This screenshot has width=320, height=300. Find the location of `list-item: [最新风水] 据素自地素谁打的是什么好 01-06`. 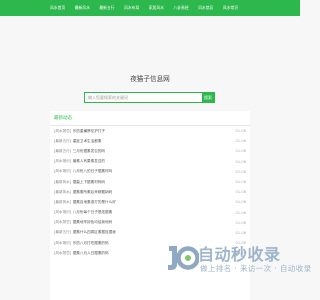

list-item: [最新风水] 据素自地素谁打的是什么好 01-06 is located at coordinates (150, 202).